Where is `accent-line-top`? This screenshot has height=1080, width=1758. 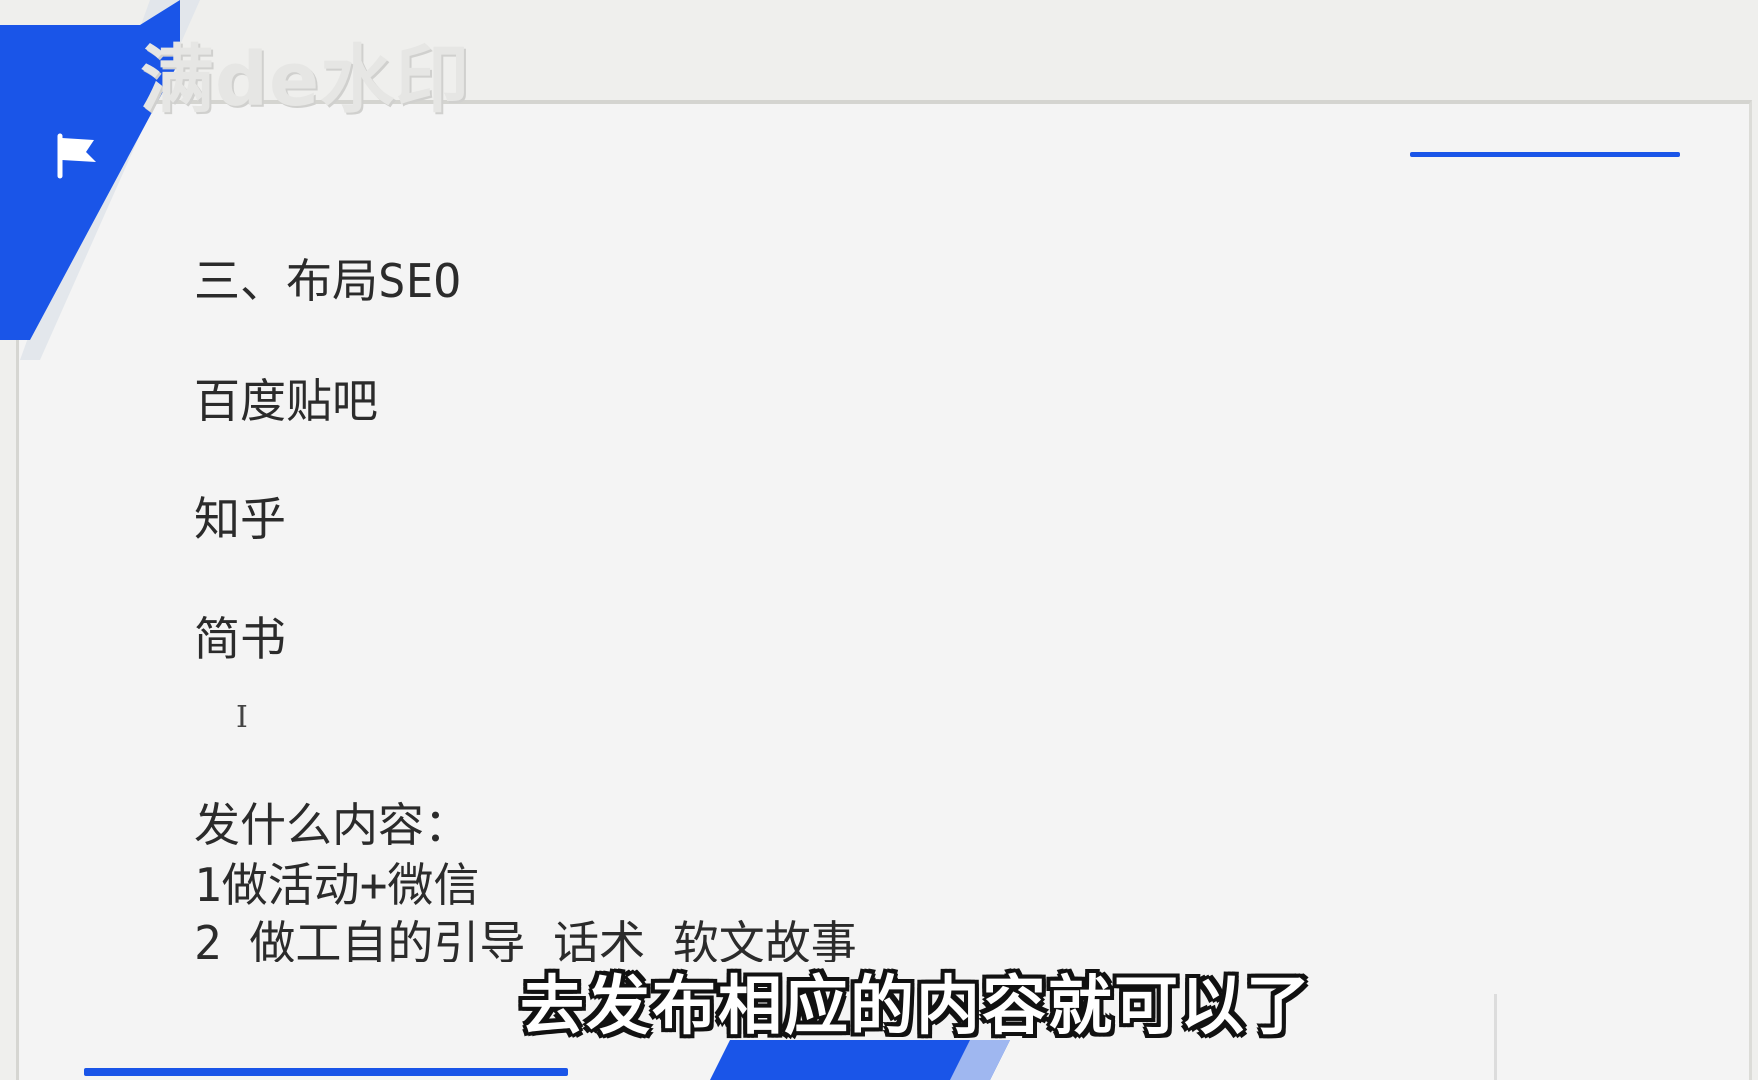
accent-line-top is located at coordinates (1545, 154).